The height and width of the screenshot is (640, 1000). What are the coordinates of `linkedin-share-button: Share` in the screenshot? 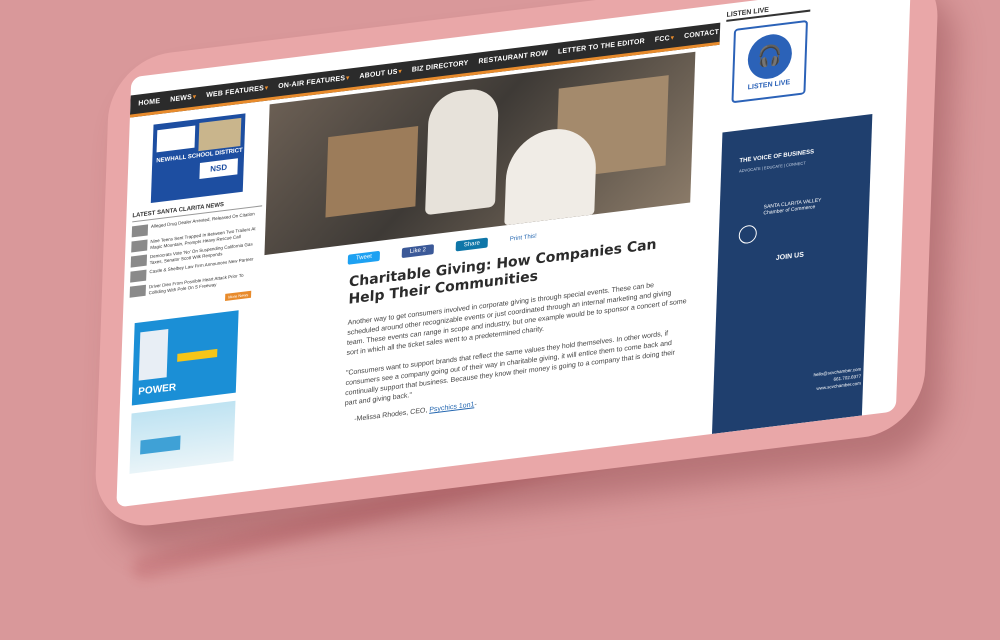 It's located at (471, 244).